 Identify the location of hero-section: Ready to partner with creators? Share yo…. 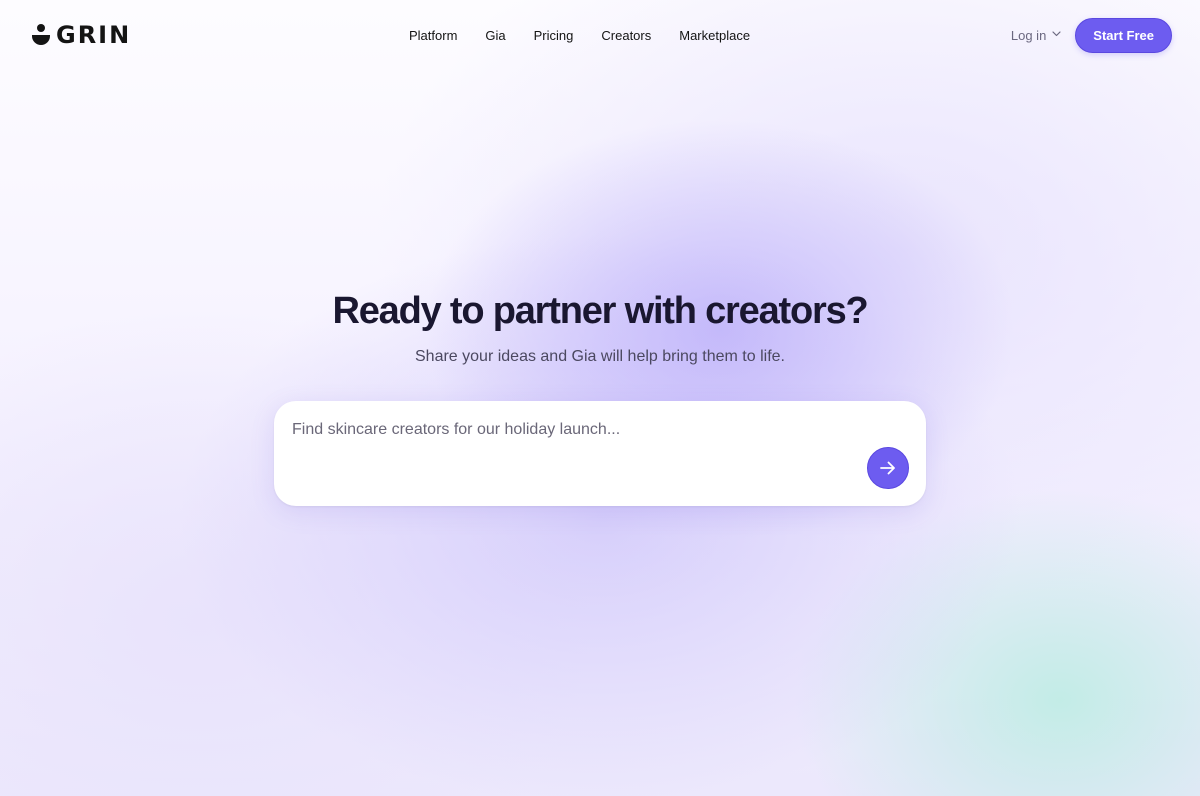
(600, 326).